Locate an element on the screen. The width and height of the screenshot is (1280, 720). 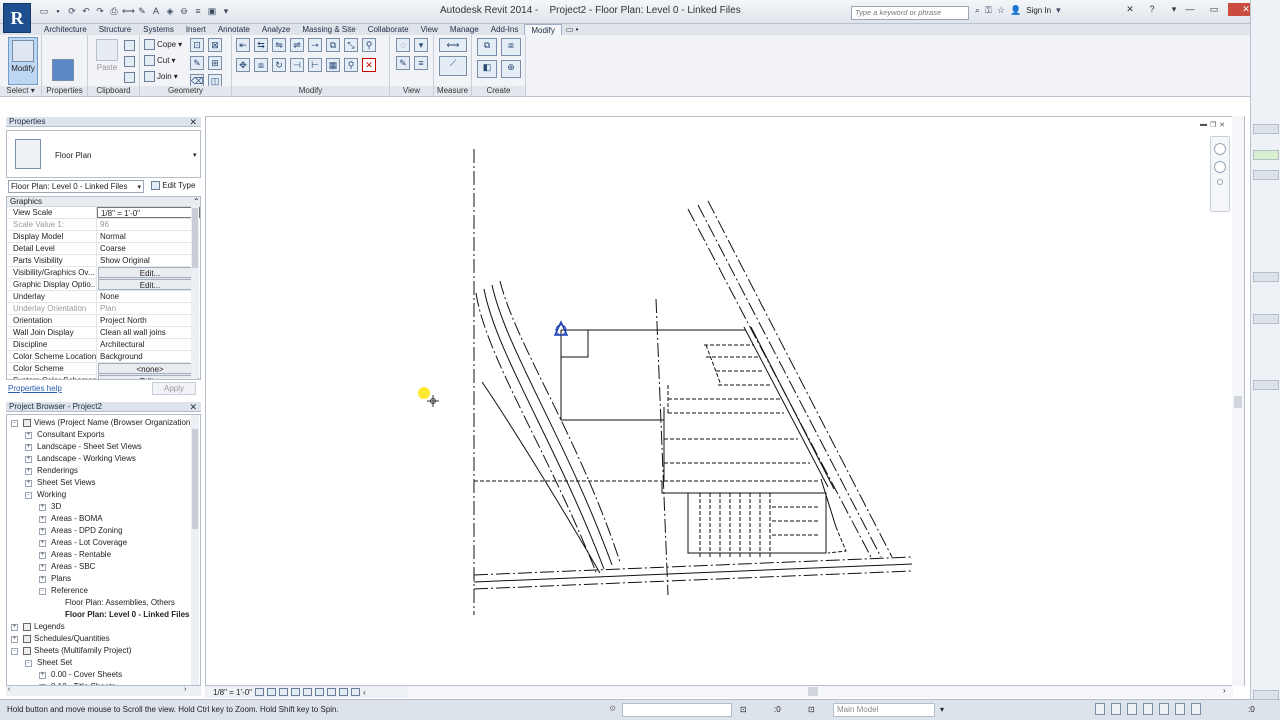
properties-scrollbar is located at coordinates (195, 292).